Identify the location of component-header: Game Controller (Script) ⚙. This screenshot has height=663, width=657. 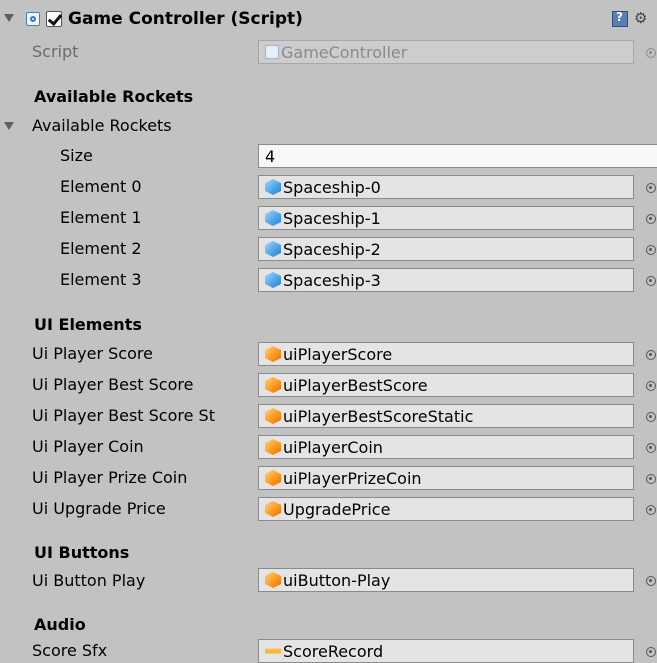
(328, 20).